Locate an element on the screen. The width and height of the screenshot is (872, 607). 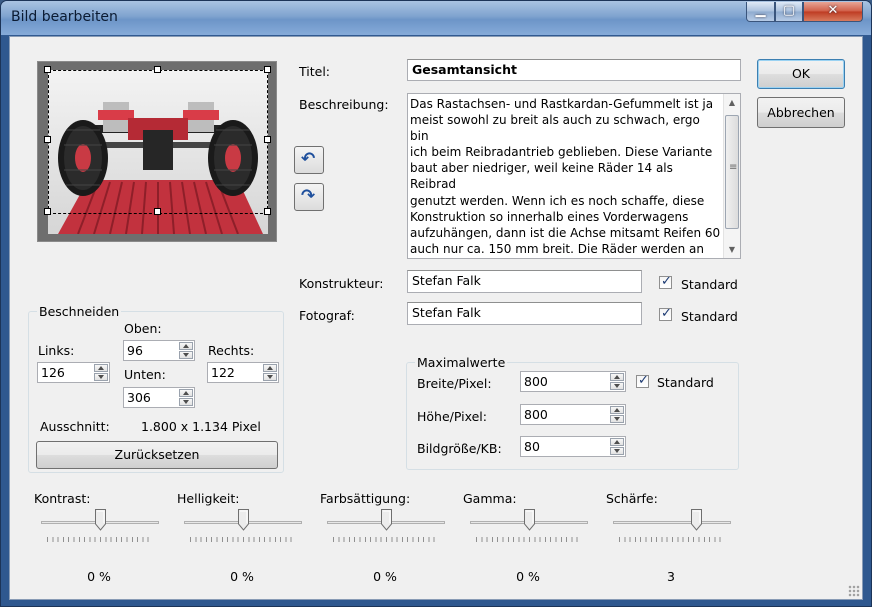
crop-handle-bottom-right is located at coordinates (267, 211).